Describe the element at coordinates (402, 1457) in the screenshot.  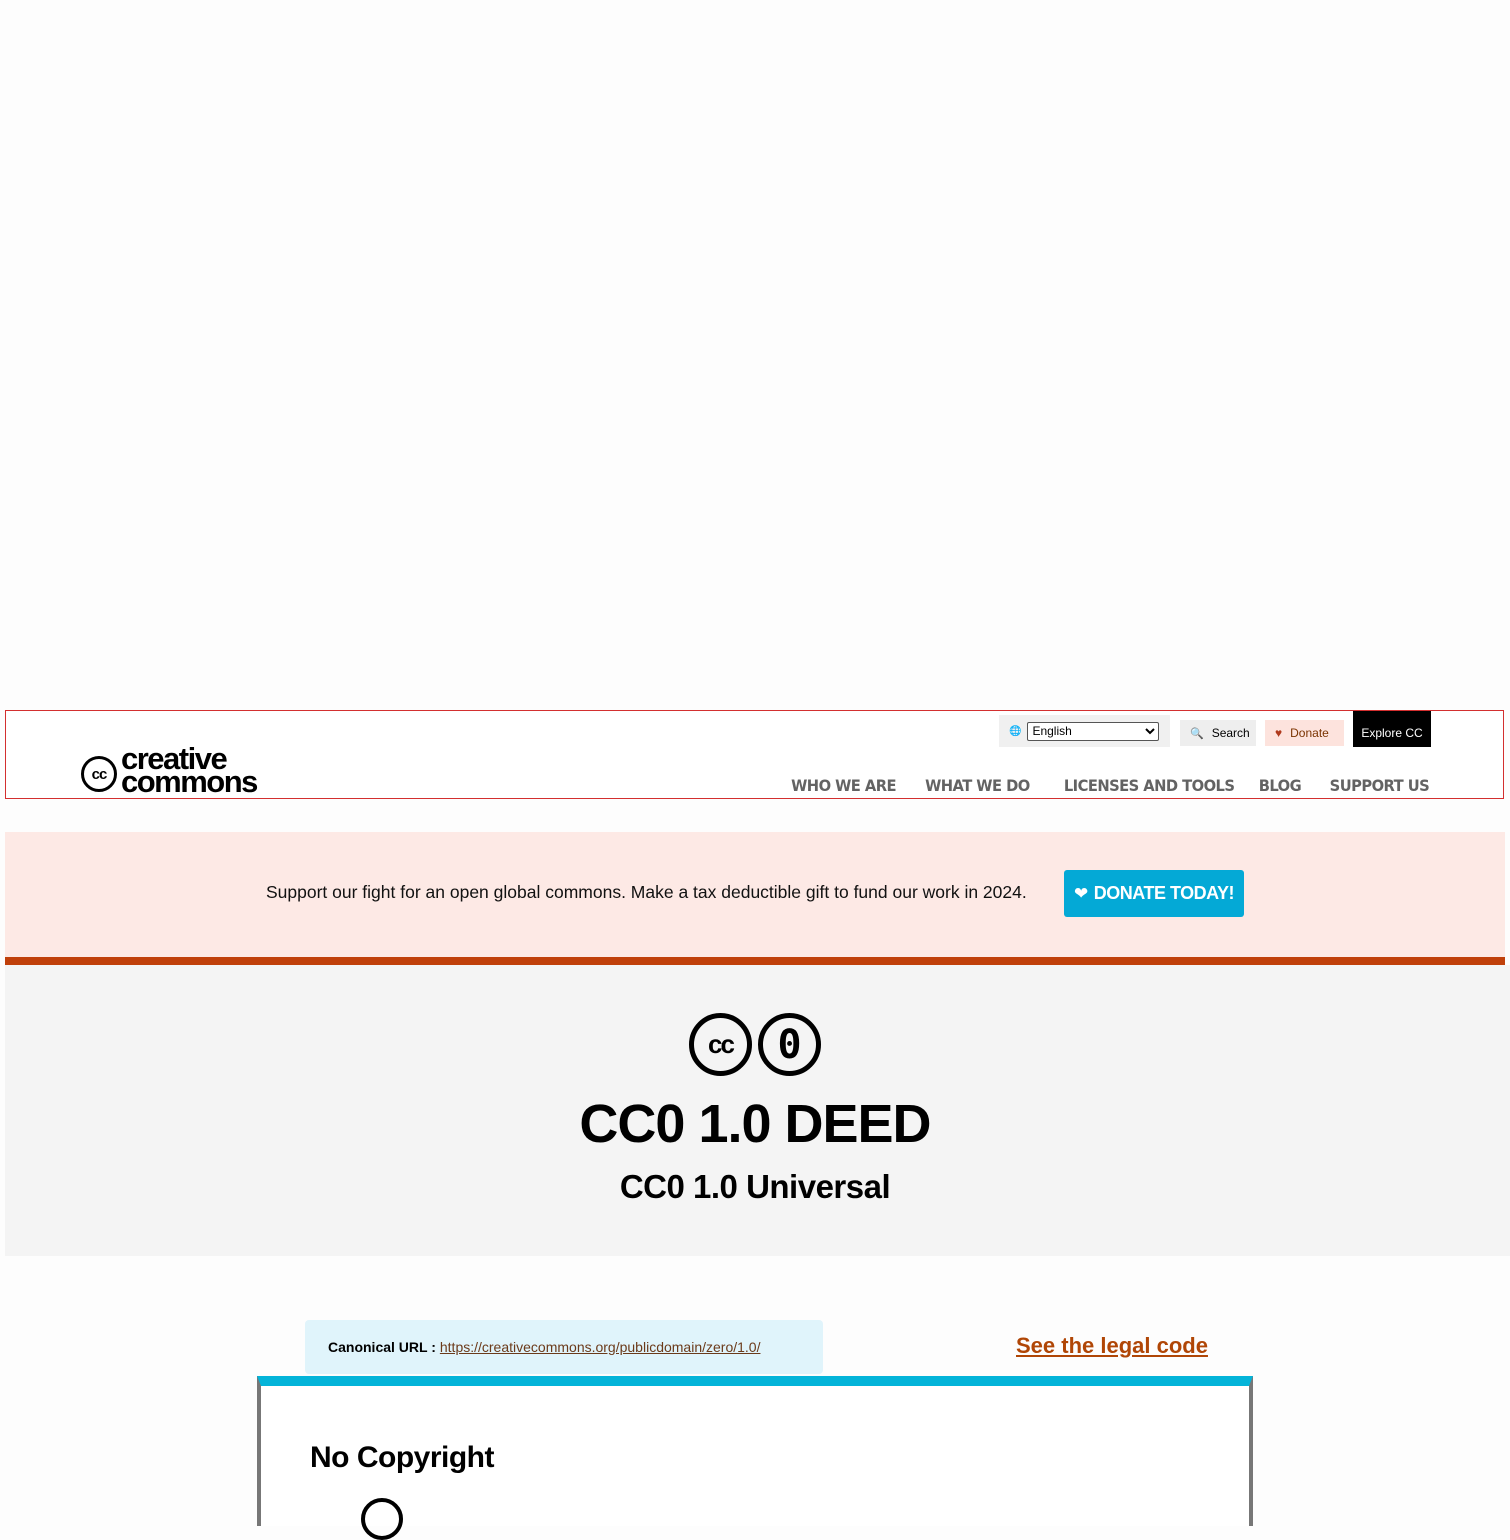
I see `card-title: No Copyright` at that location.